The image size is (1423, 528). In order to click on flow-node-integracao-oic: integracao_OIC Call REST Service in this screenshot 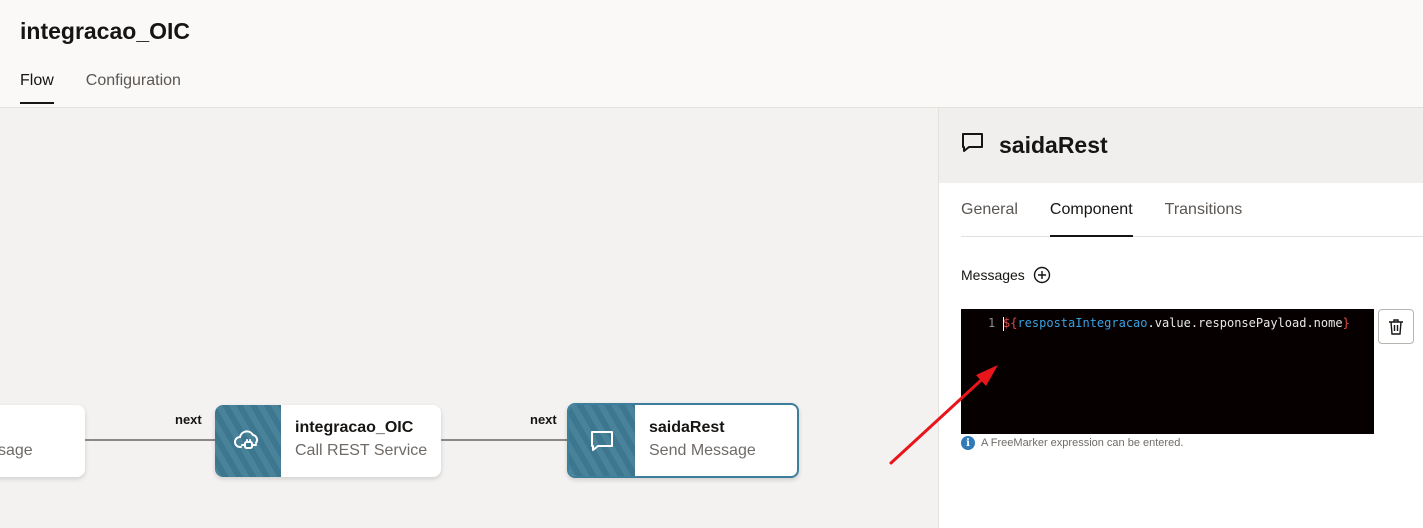, I will do `click(328, 441)`.